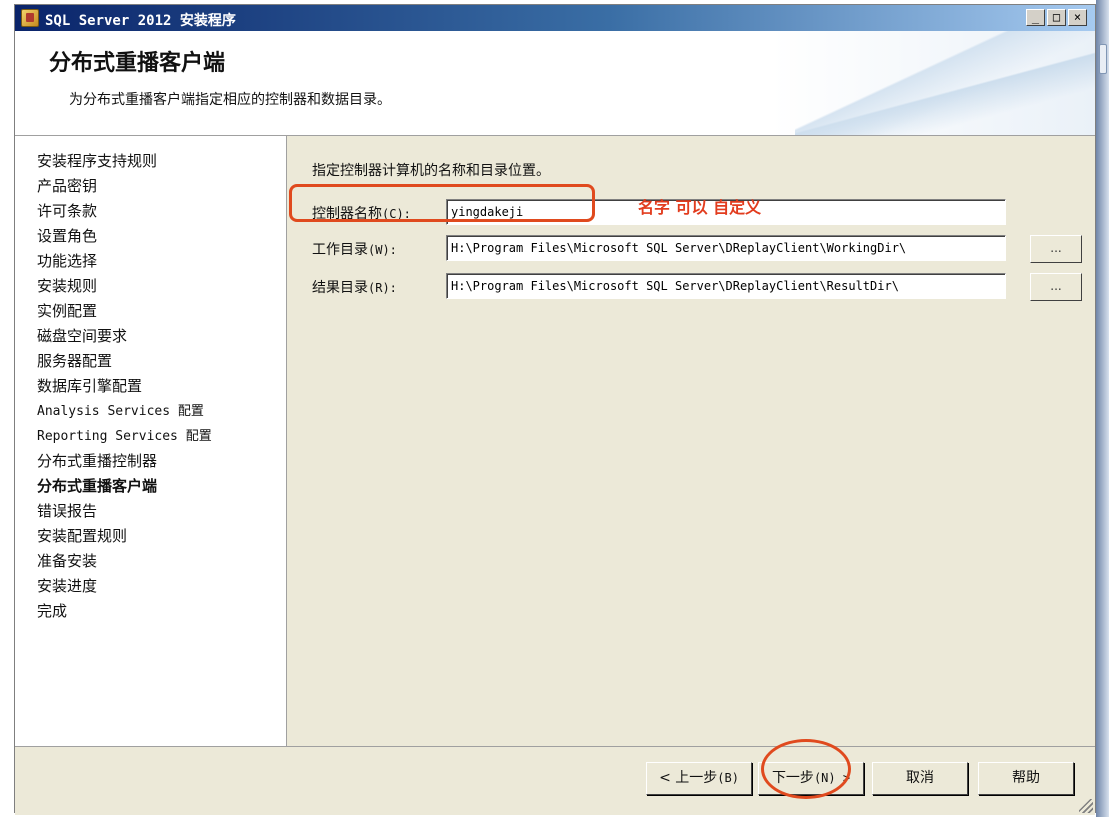  I want to click on step-replay-client: 分布式重播客户端, so click(124, 486).